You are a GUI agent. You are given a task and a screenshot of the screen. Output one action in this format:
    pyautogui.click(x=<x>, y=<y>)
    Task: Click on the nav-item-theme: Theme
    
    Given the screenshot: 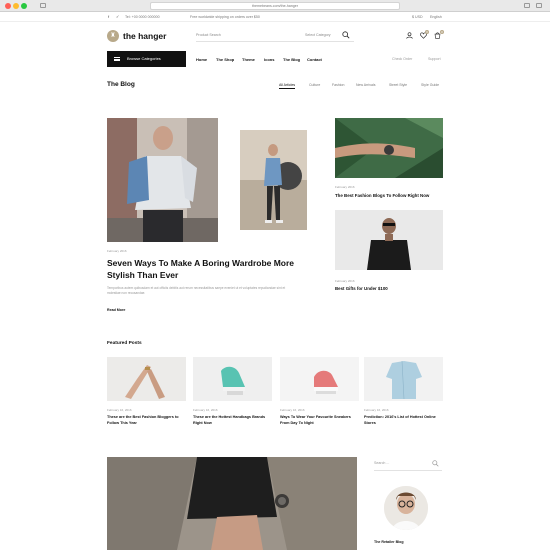 What is the action you would take?
    pyautogui.click(x=248, y=59)
    